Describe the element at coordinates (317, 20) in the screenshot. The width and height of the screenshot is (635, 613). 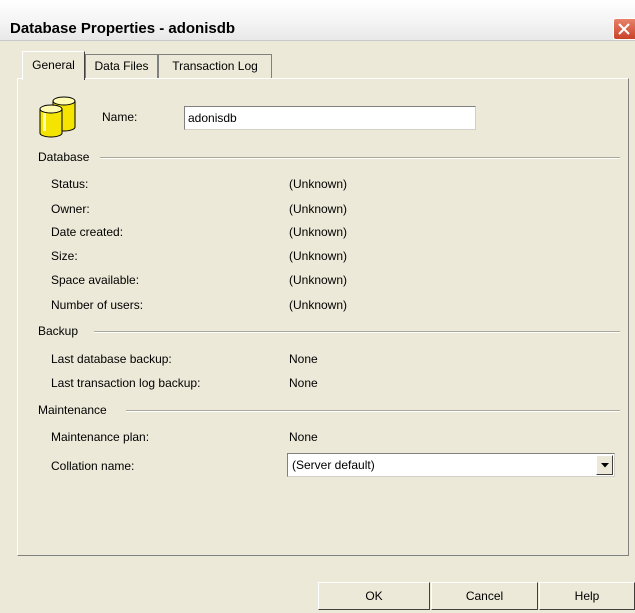
I see `title-bar: Database Properties - adonisdb` at that location.